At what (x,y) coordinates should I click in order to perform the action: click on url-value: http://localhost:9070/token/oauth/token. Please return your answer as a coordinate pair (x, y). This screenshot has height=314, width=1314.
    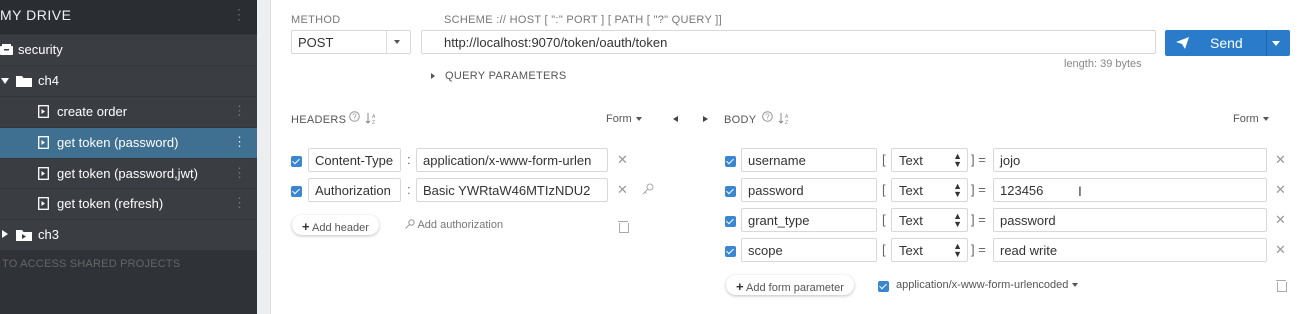
    Looking at the image, I should click on (556, 42).